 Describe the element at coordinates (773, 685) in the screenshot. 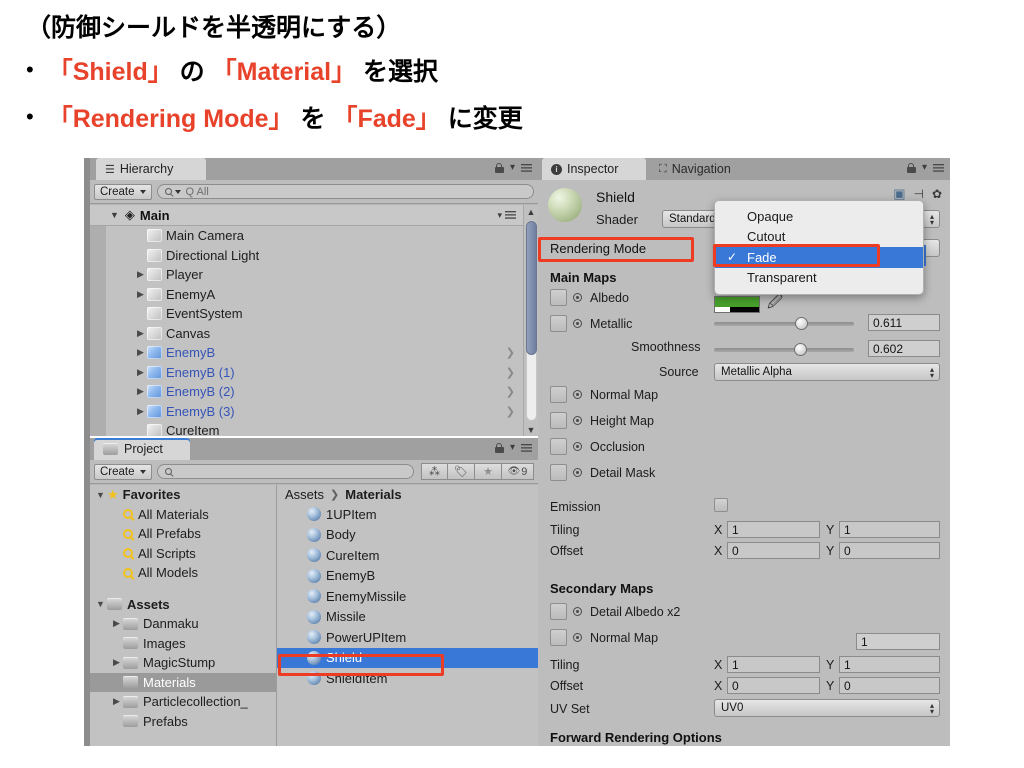

I see `secondary-offset-x-field: 0` at that location.